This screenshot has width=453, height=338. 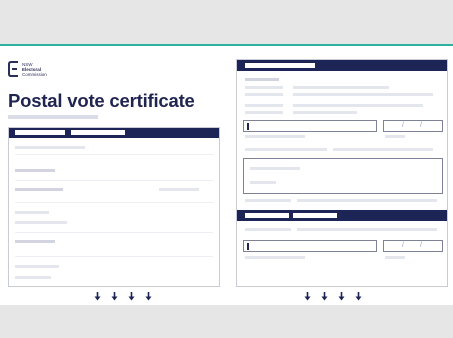 What do you see at coordinates (342, 215) in the screenshot?
I see `witness-header-bar` at bounding box center [342, 215].